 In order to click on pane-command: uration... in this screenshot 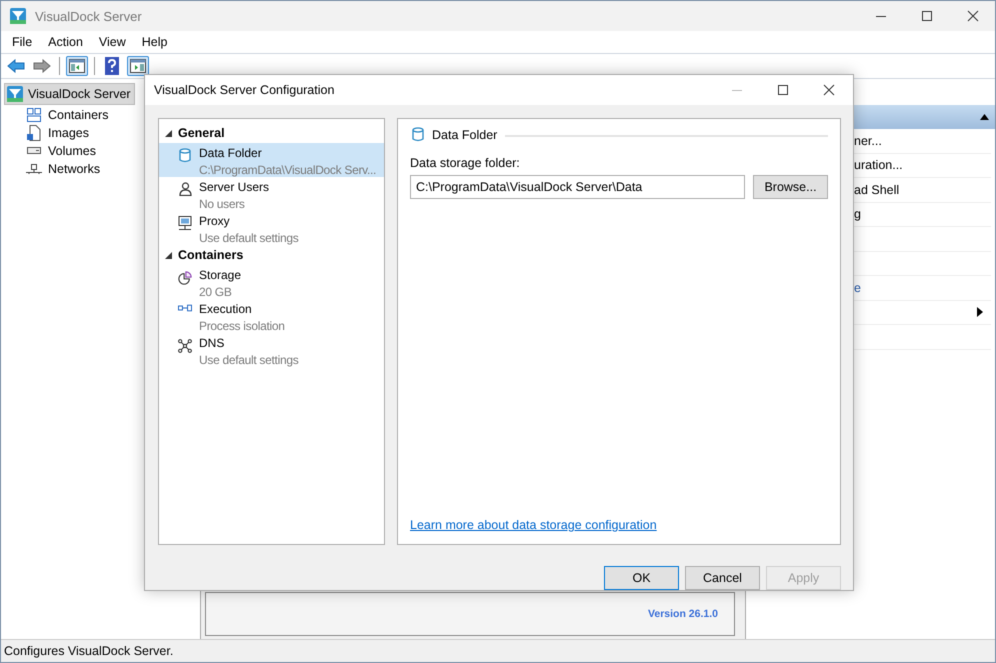, I will do `click(878, 165)`.